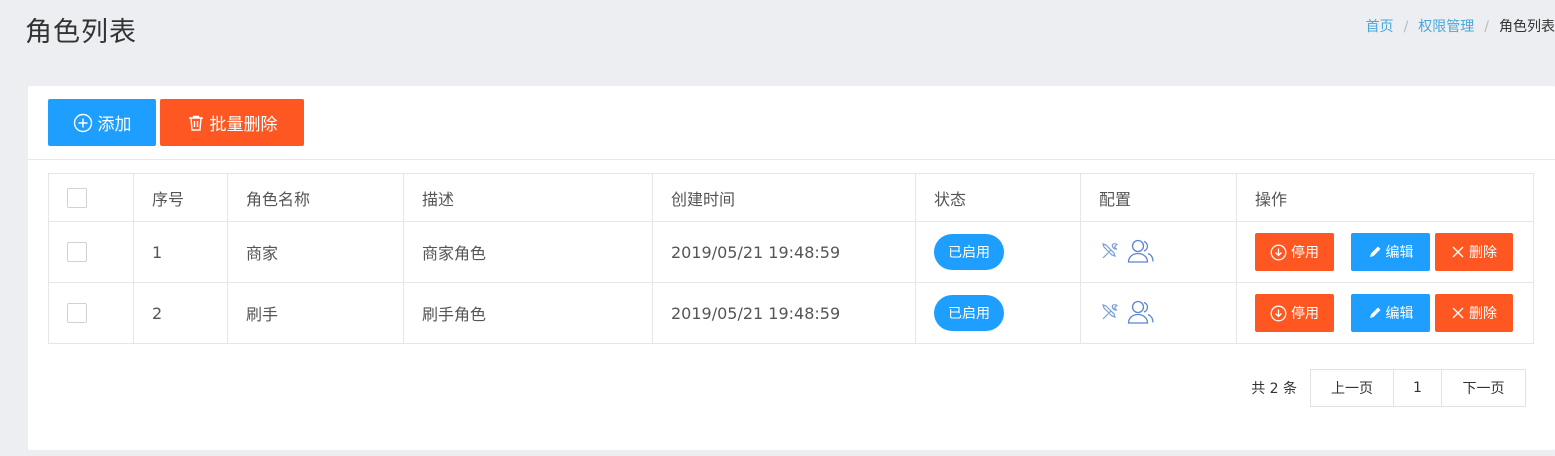 The image size is (1555, 456). I want to click on breadcrumb-home: 首页, so click(1380, 27).